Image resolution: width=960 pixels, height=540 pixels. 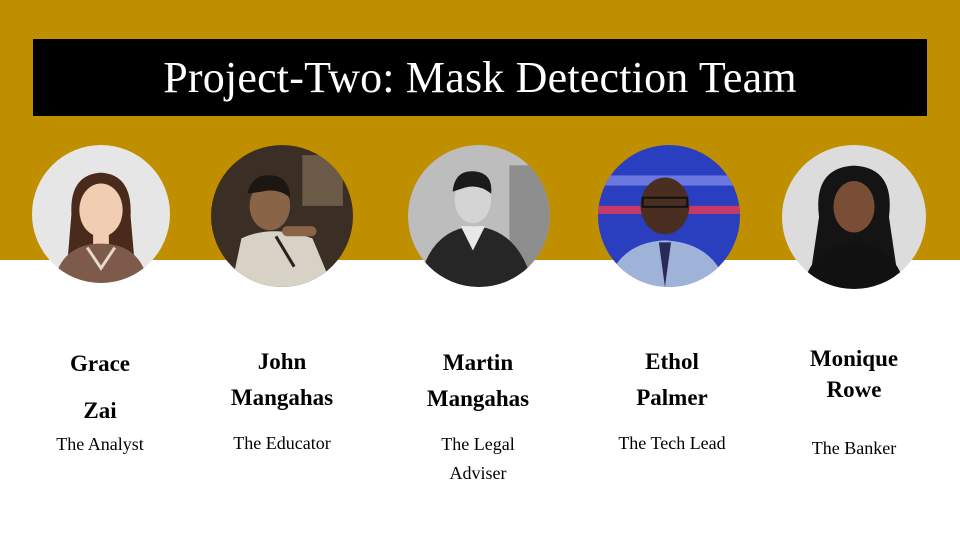 What do you see at coordinates (478, 381) in the screenshot?
I see `member-name-martin: Martin Mangahas` at bounding box center [478, 381].